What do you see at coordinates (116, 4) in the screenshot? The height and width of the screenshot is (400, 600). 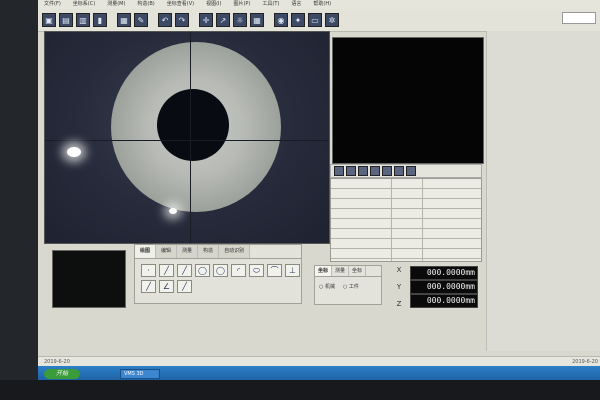 I see `menu-item-measure: 测量(M)` at bounding box center [116, 4].